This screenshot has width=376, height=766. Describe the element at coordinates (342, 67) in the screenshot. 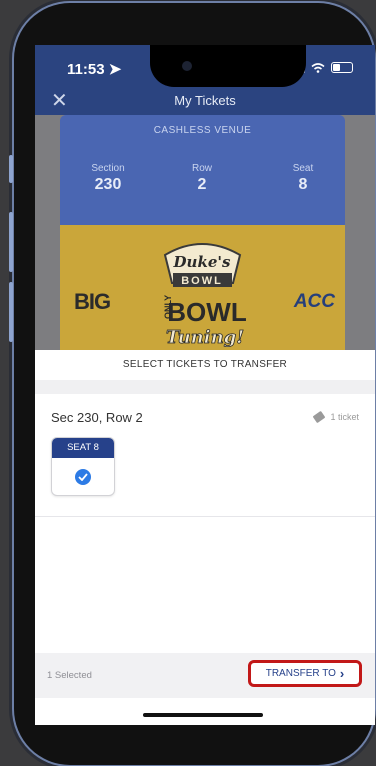

I see `battery-icon` at that location.